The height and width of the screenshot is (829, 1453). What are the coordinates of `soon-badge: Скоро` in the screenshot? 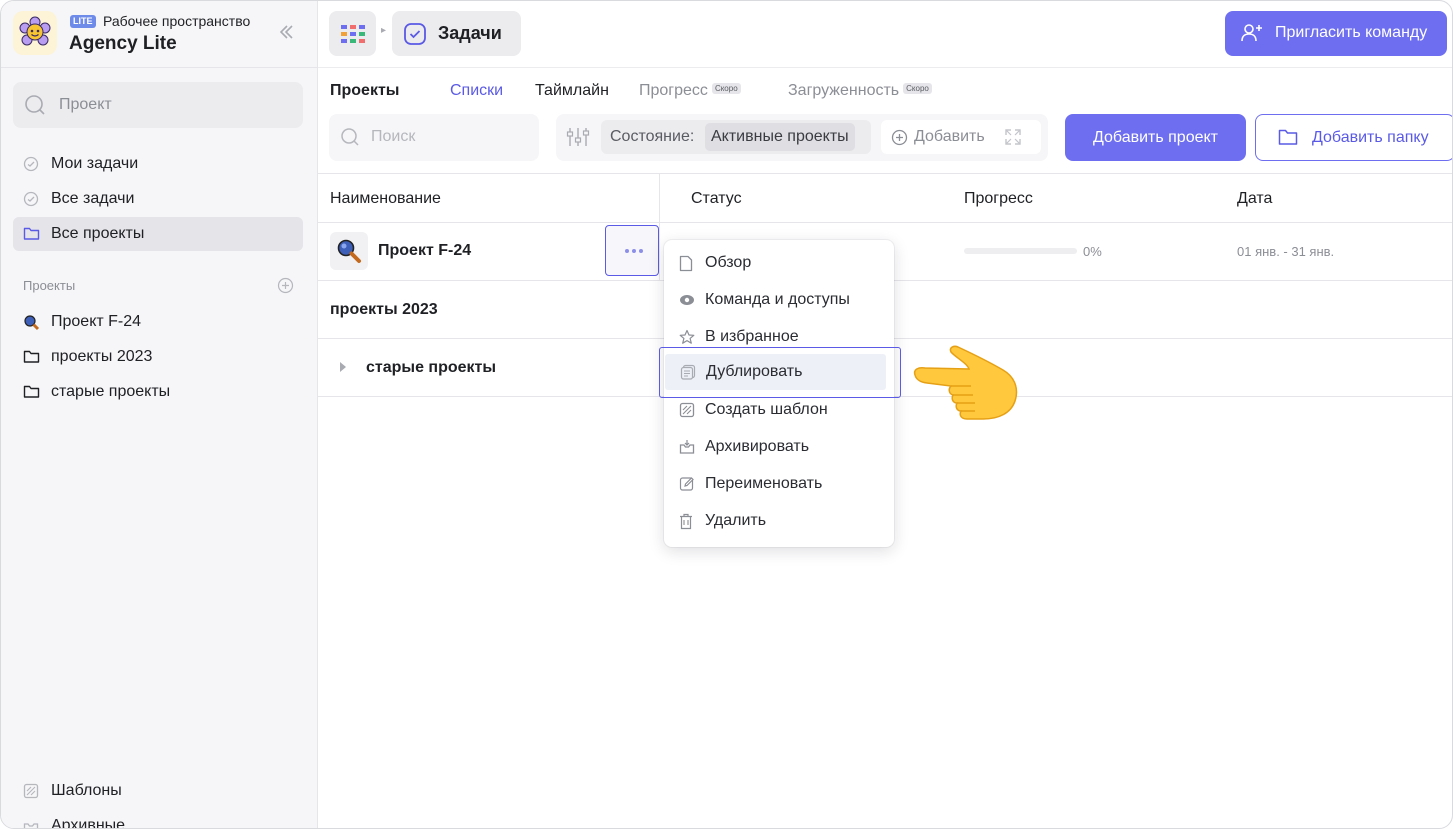 It's located at (917, 89).